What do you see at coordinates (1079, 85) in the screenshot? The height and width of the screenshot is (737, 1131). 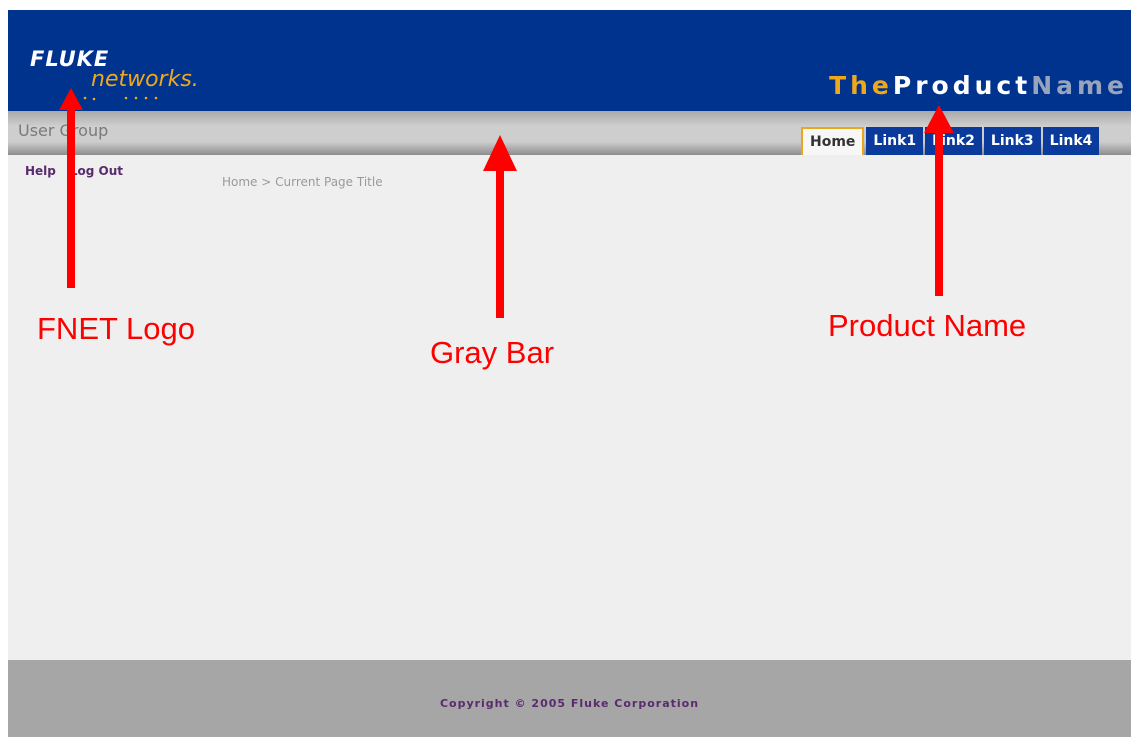 I see `product-name-name: Name` at bounding box center [1079, 85].